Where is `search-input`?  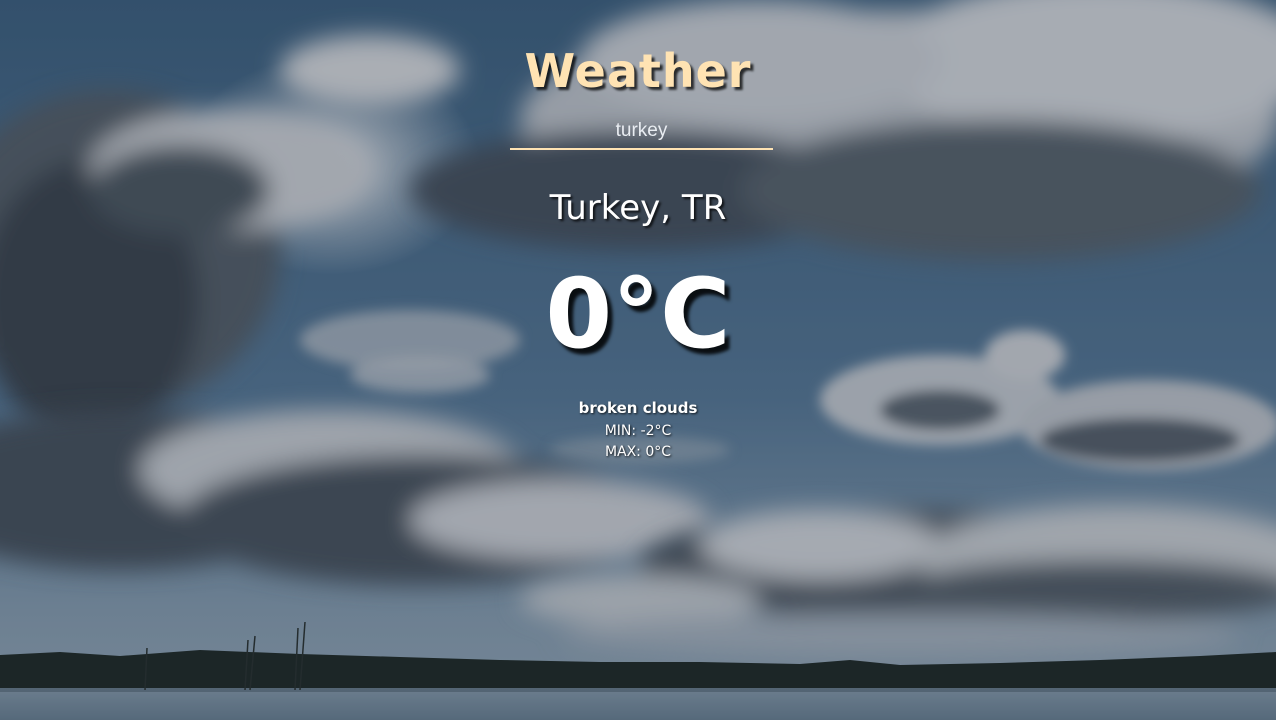
search-input is located at coordinates (641, 132).